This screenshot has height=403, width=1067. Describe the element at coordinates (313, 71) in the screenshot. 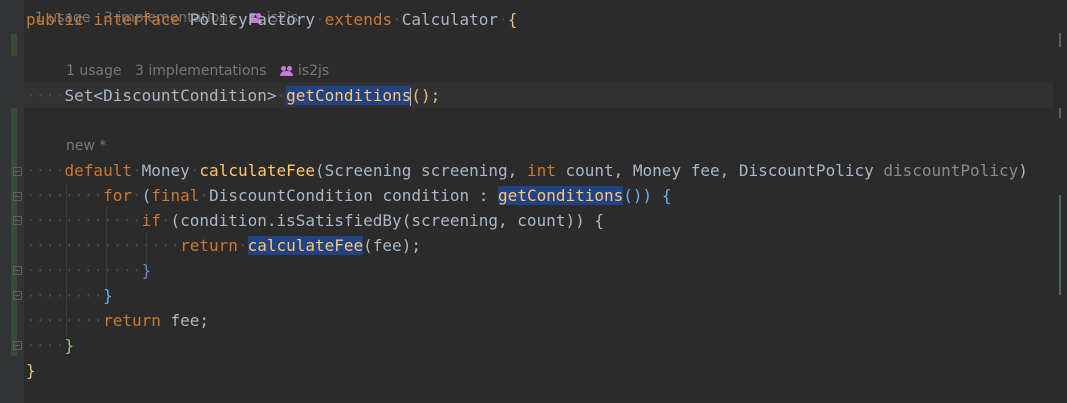

I see `author-hint: is2js` at that location.